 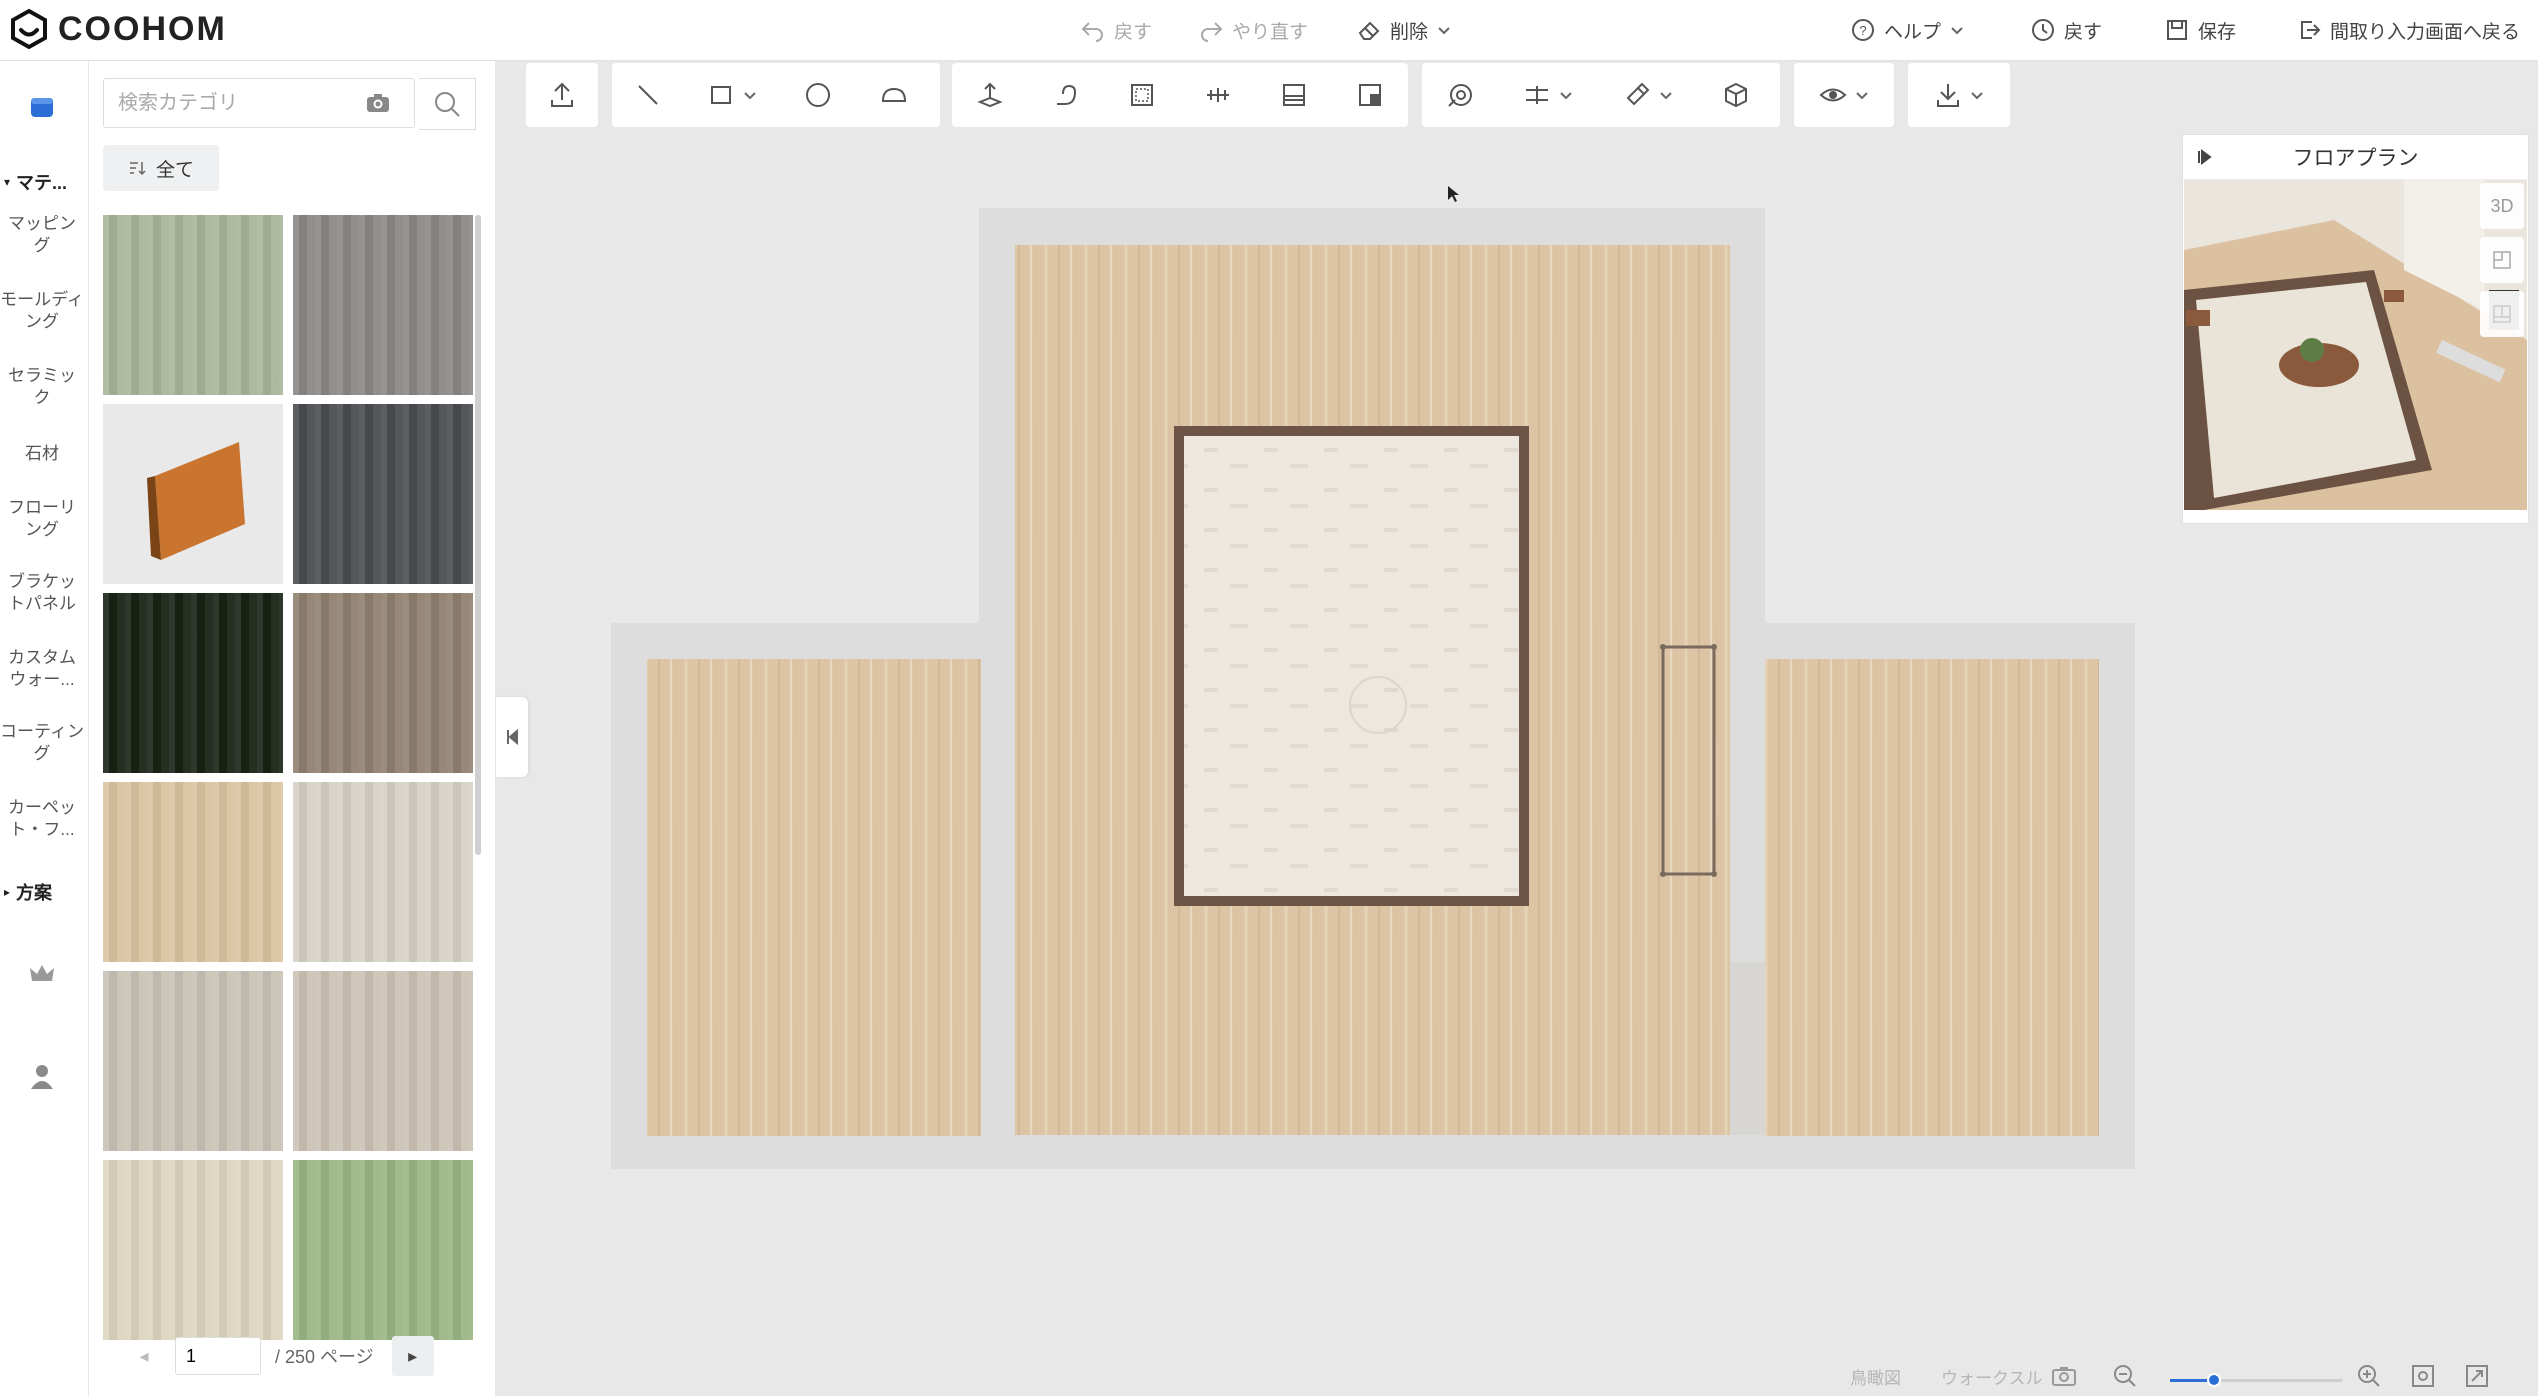 What do you see at coordinates (1460, 95) in the screenshot?
I see `pattern-tool` at bounding box center [1460, 95].